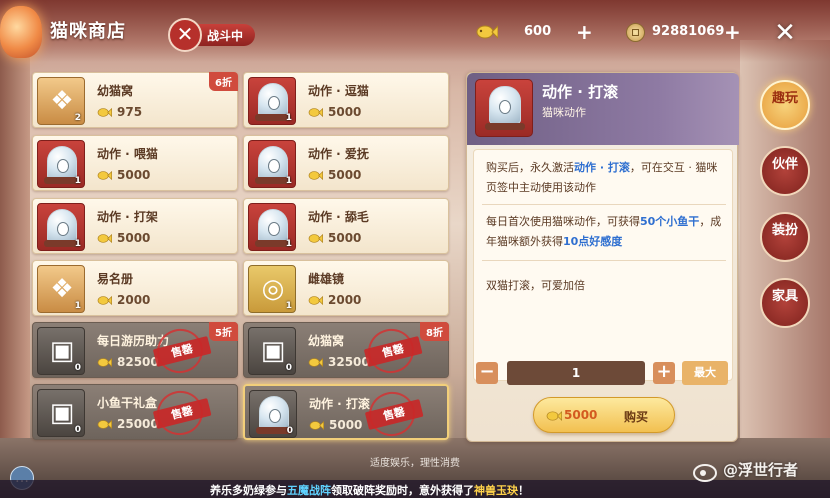  I want to click on shop-item-card: 1 动作 · 逗猫 5000, so click(346, 100).